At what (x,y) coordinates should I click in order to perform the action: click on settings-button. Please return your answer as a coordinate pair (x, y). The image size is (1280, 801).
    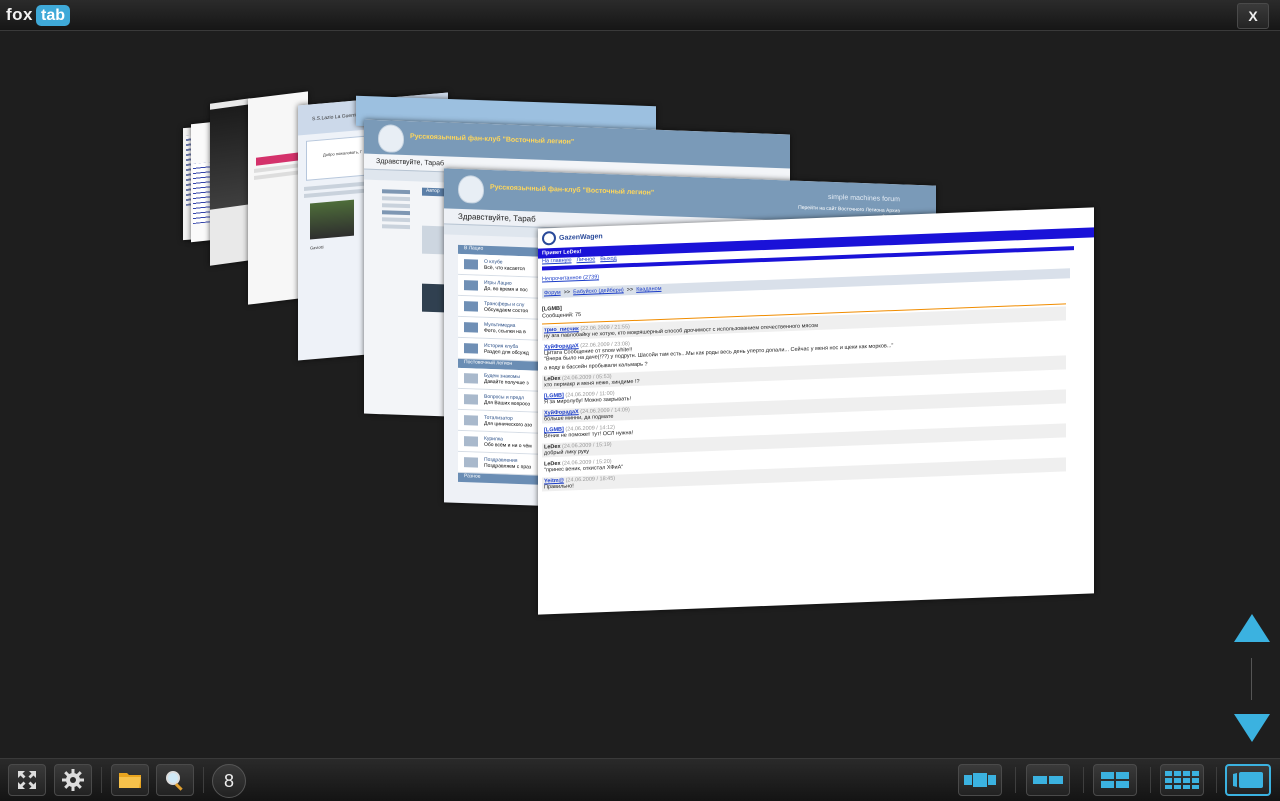
    Looking at the image, I should click on (73, 780).